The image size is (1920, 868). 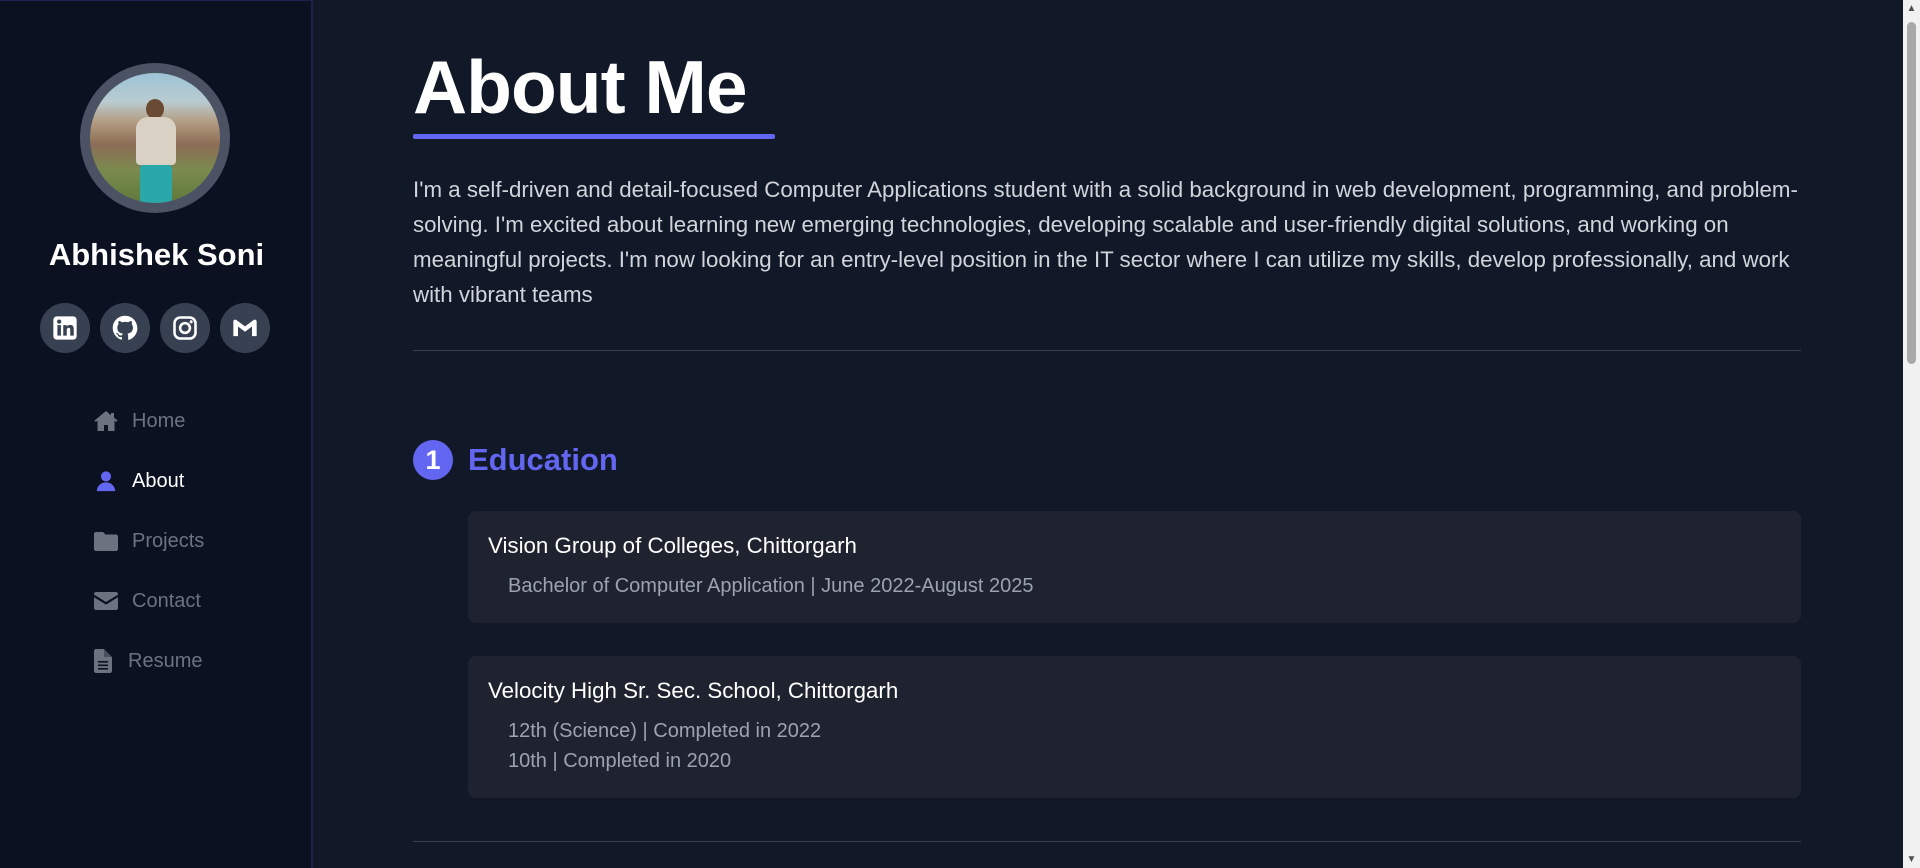 What do you see at coordinates (433, 460) in the screenshot?
I see `section-number-badge: 1` at bounding box center [433, 460].